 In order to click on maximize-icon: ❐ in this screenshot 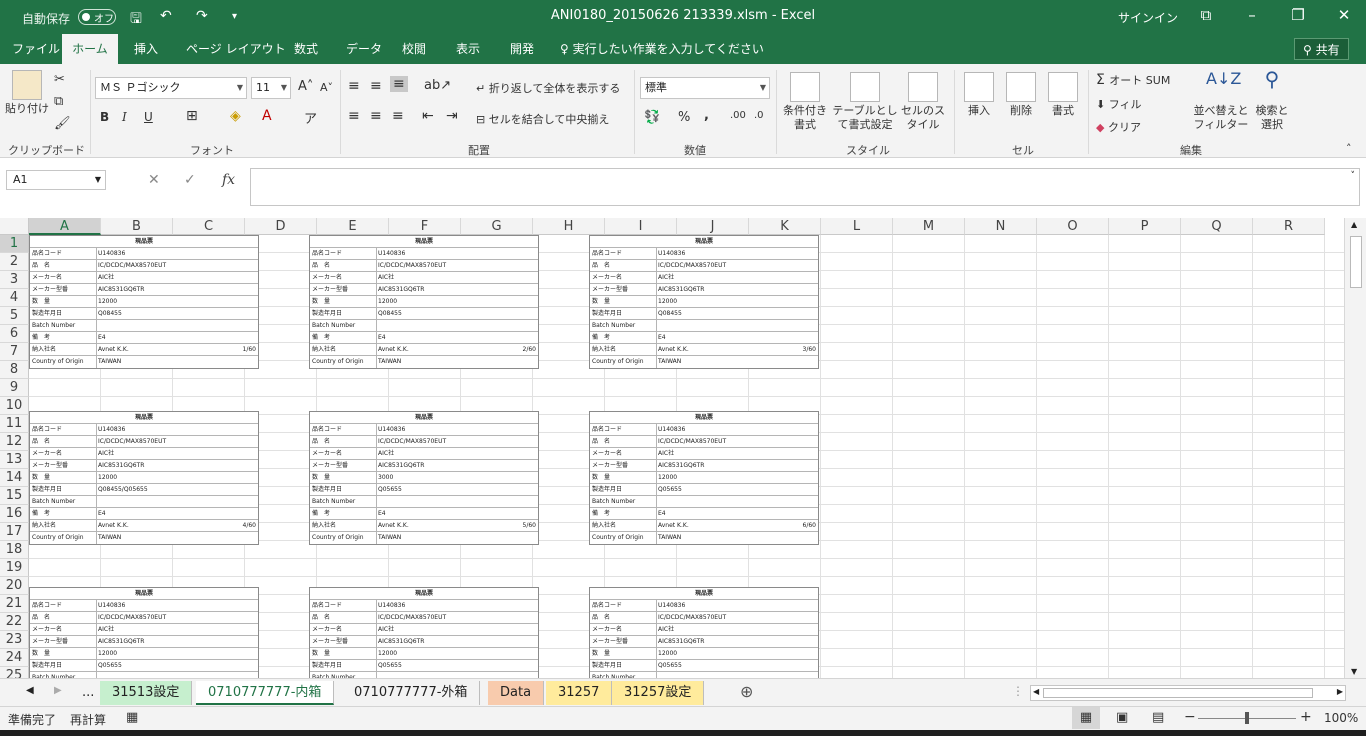, I will do `click(1298, 15)`.